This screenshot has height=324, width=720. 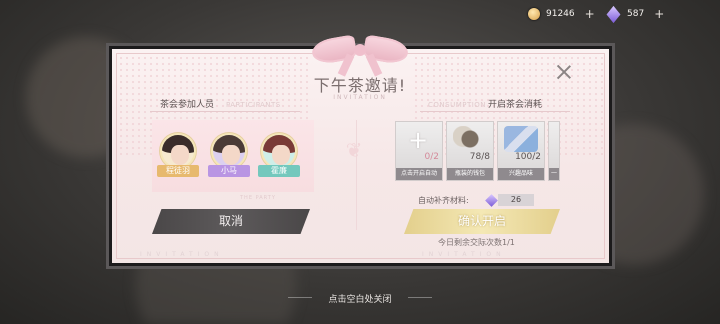 What do you see at coordinates (521, 174) in the screenshot?
I see `item-label: 兴趣品味` at bounding box center [521, 174].